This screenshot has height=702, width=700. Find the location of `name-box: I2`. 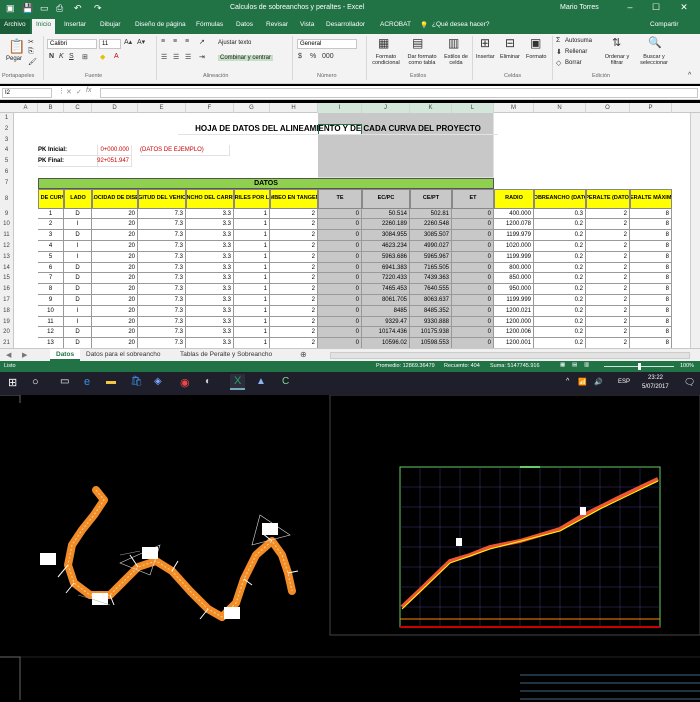

name-box: I2 is located at coordinates (27, 93).